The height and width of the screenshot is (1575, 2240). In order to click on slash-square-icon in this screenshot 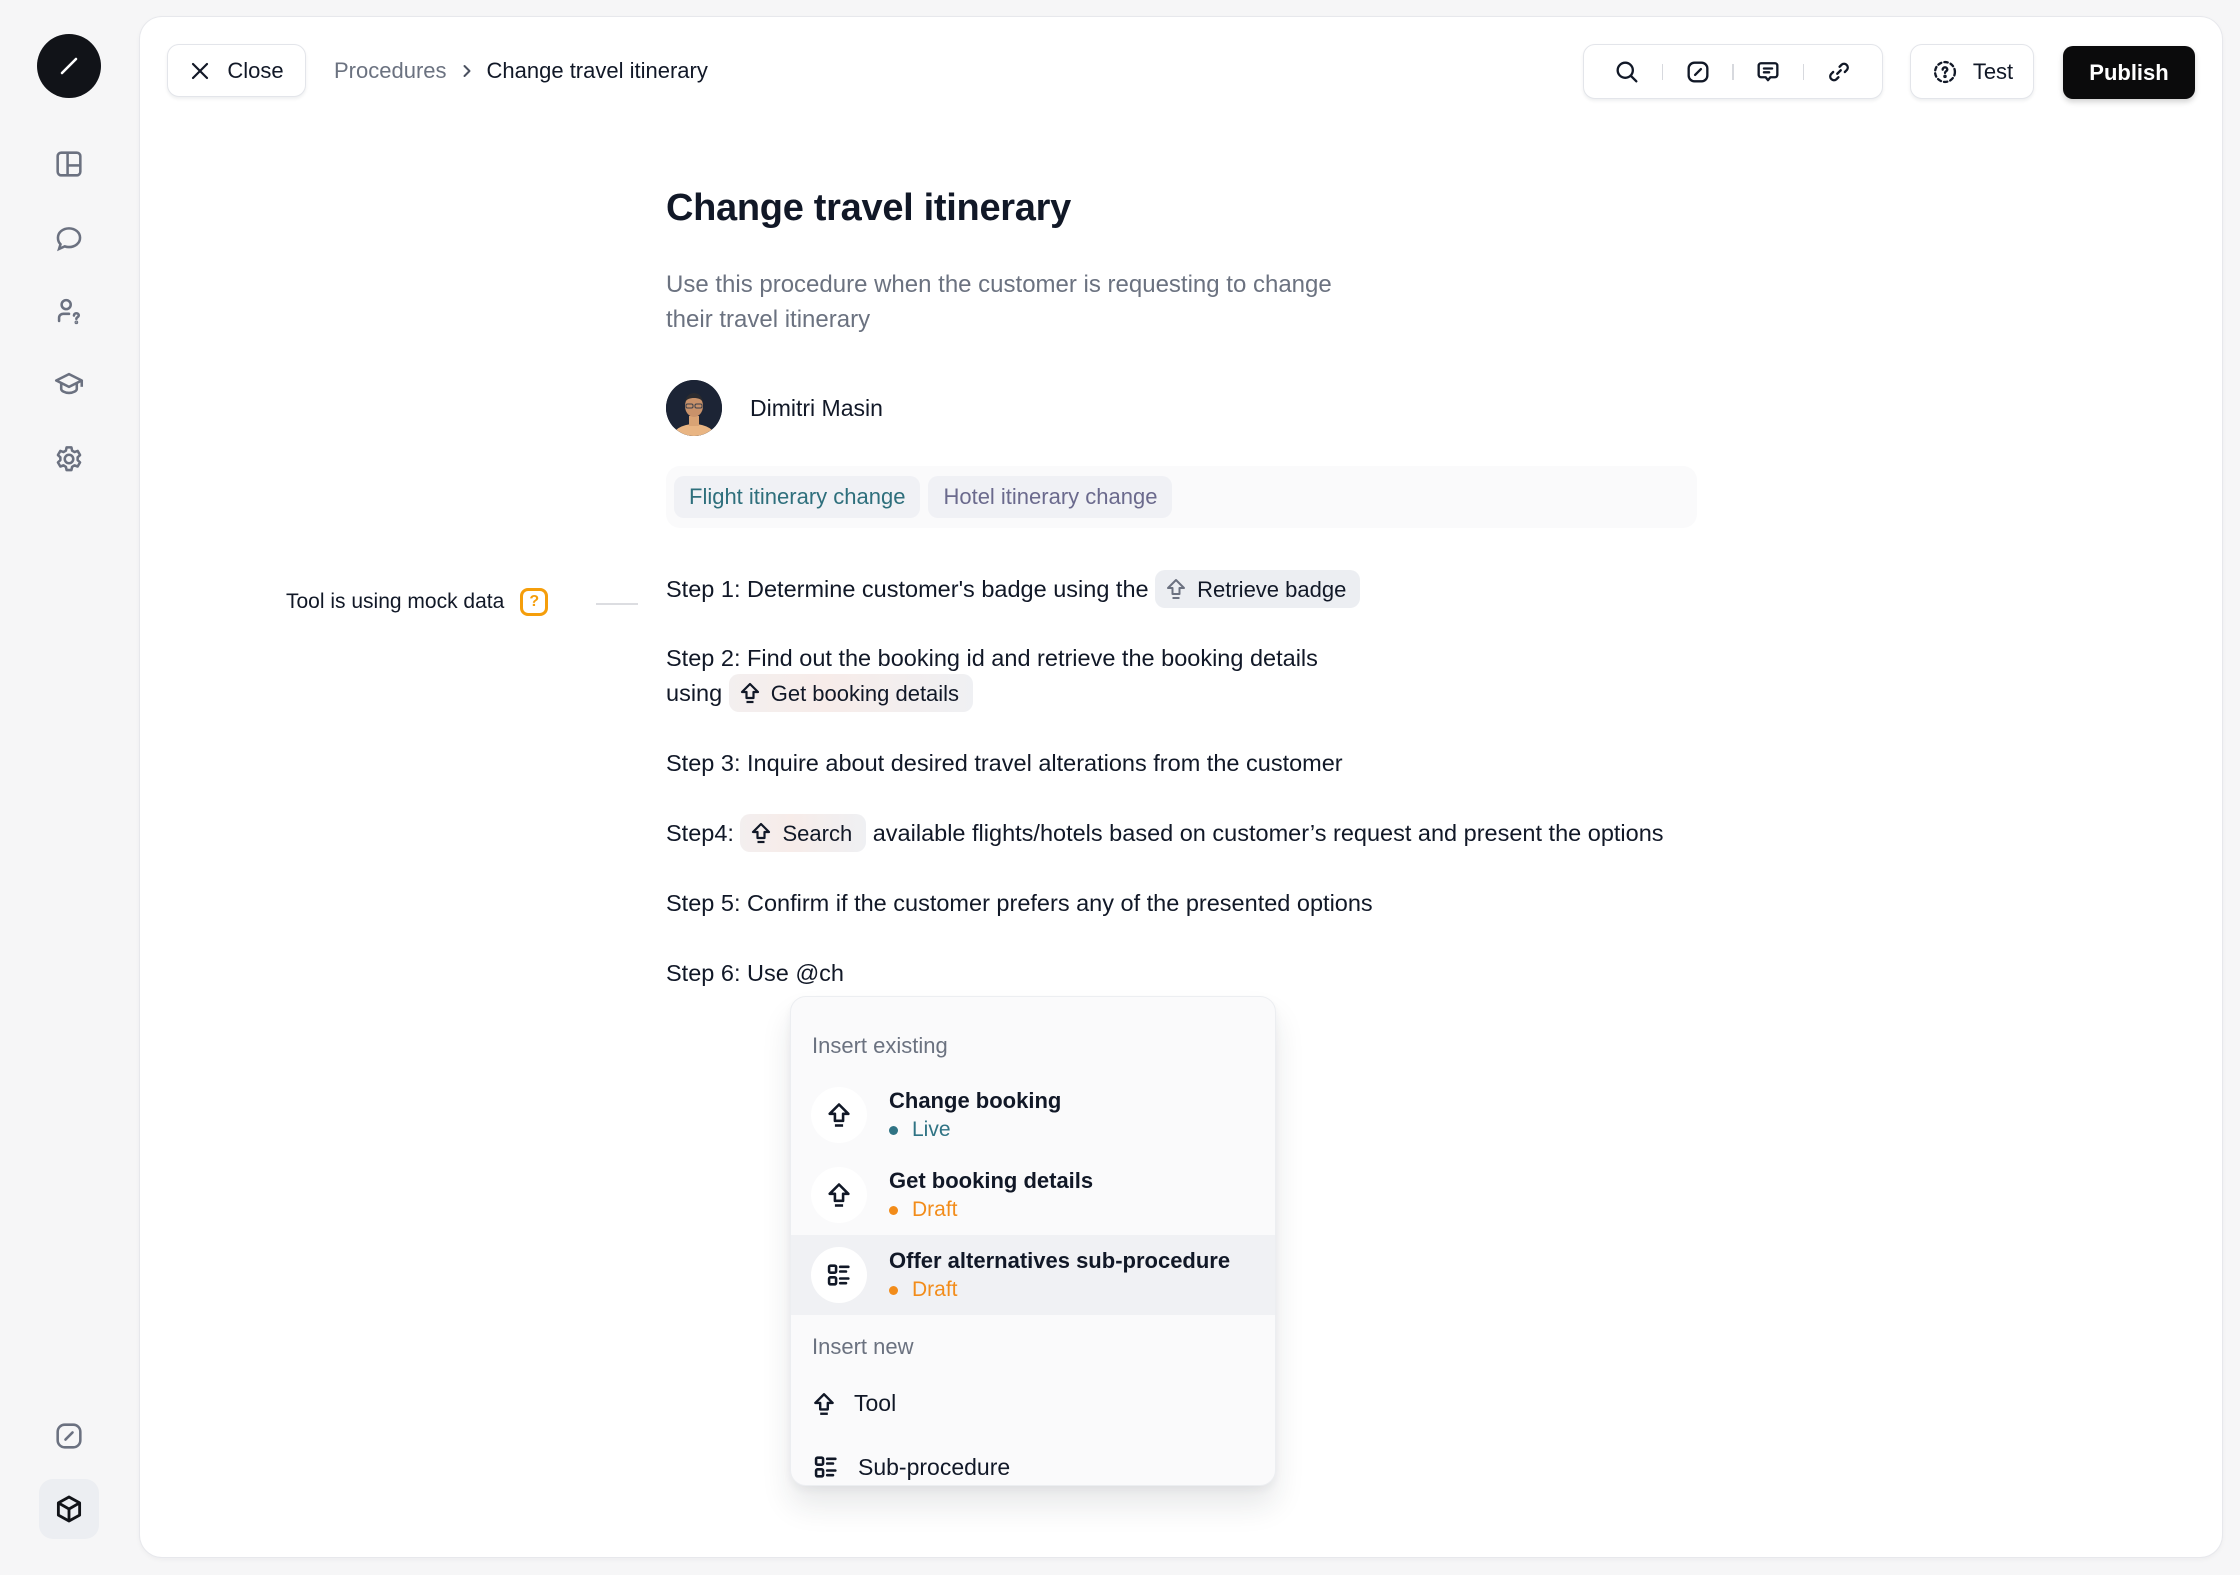, I will do `click(1698, 71)`.